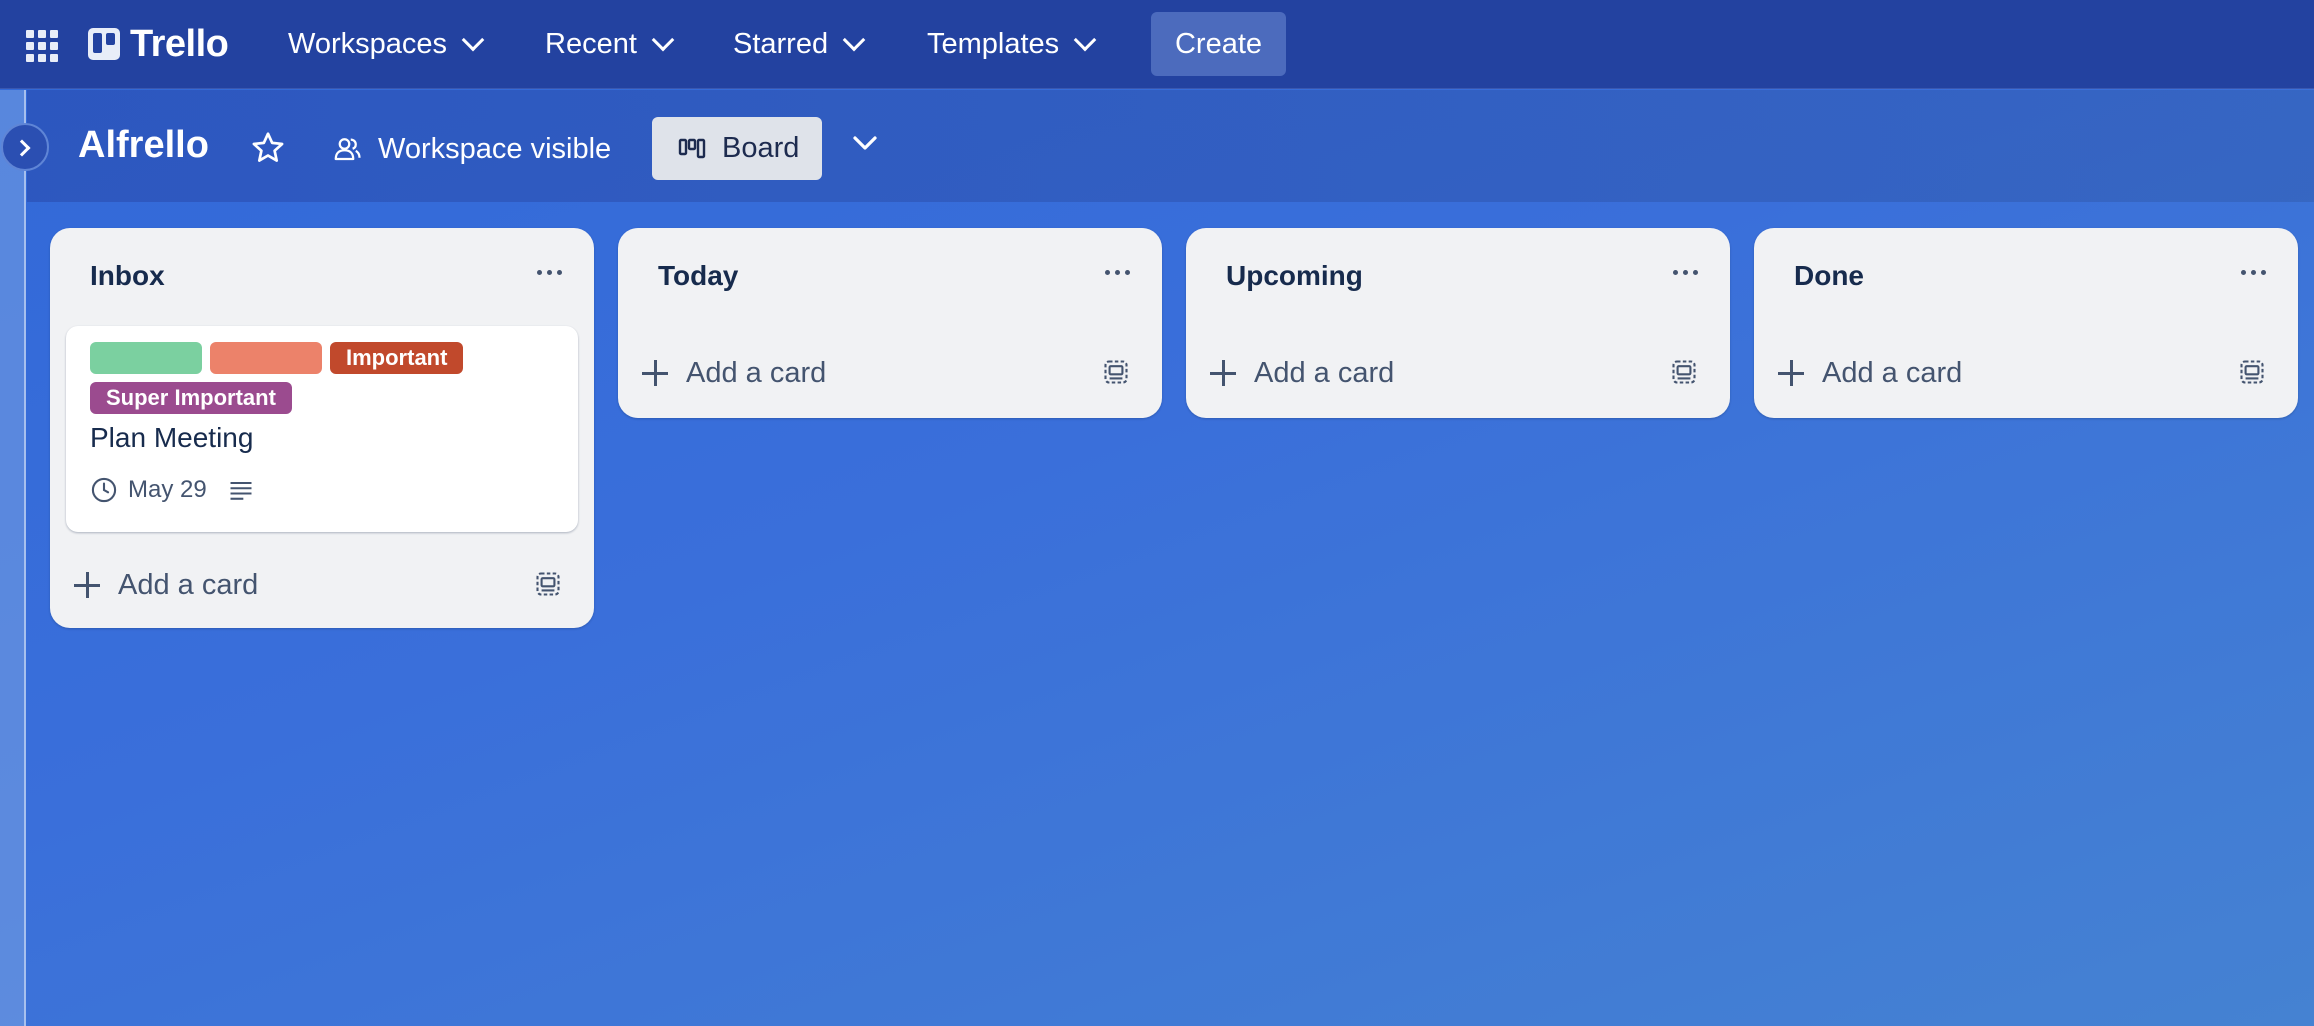  Describe the element at coordinates (368, 43) in the screenshot. I see `nav-workspaces-label: Workspaces` at that location.